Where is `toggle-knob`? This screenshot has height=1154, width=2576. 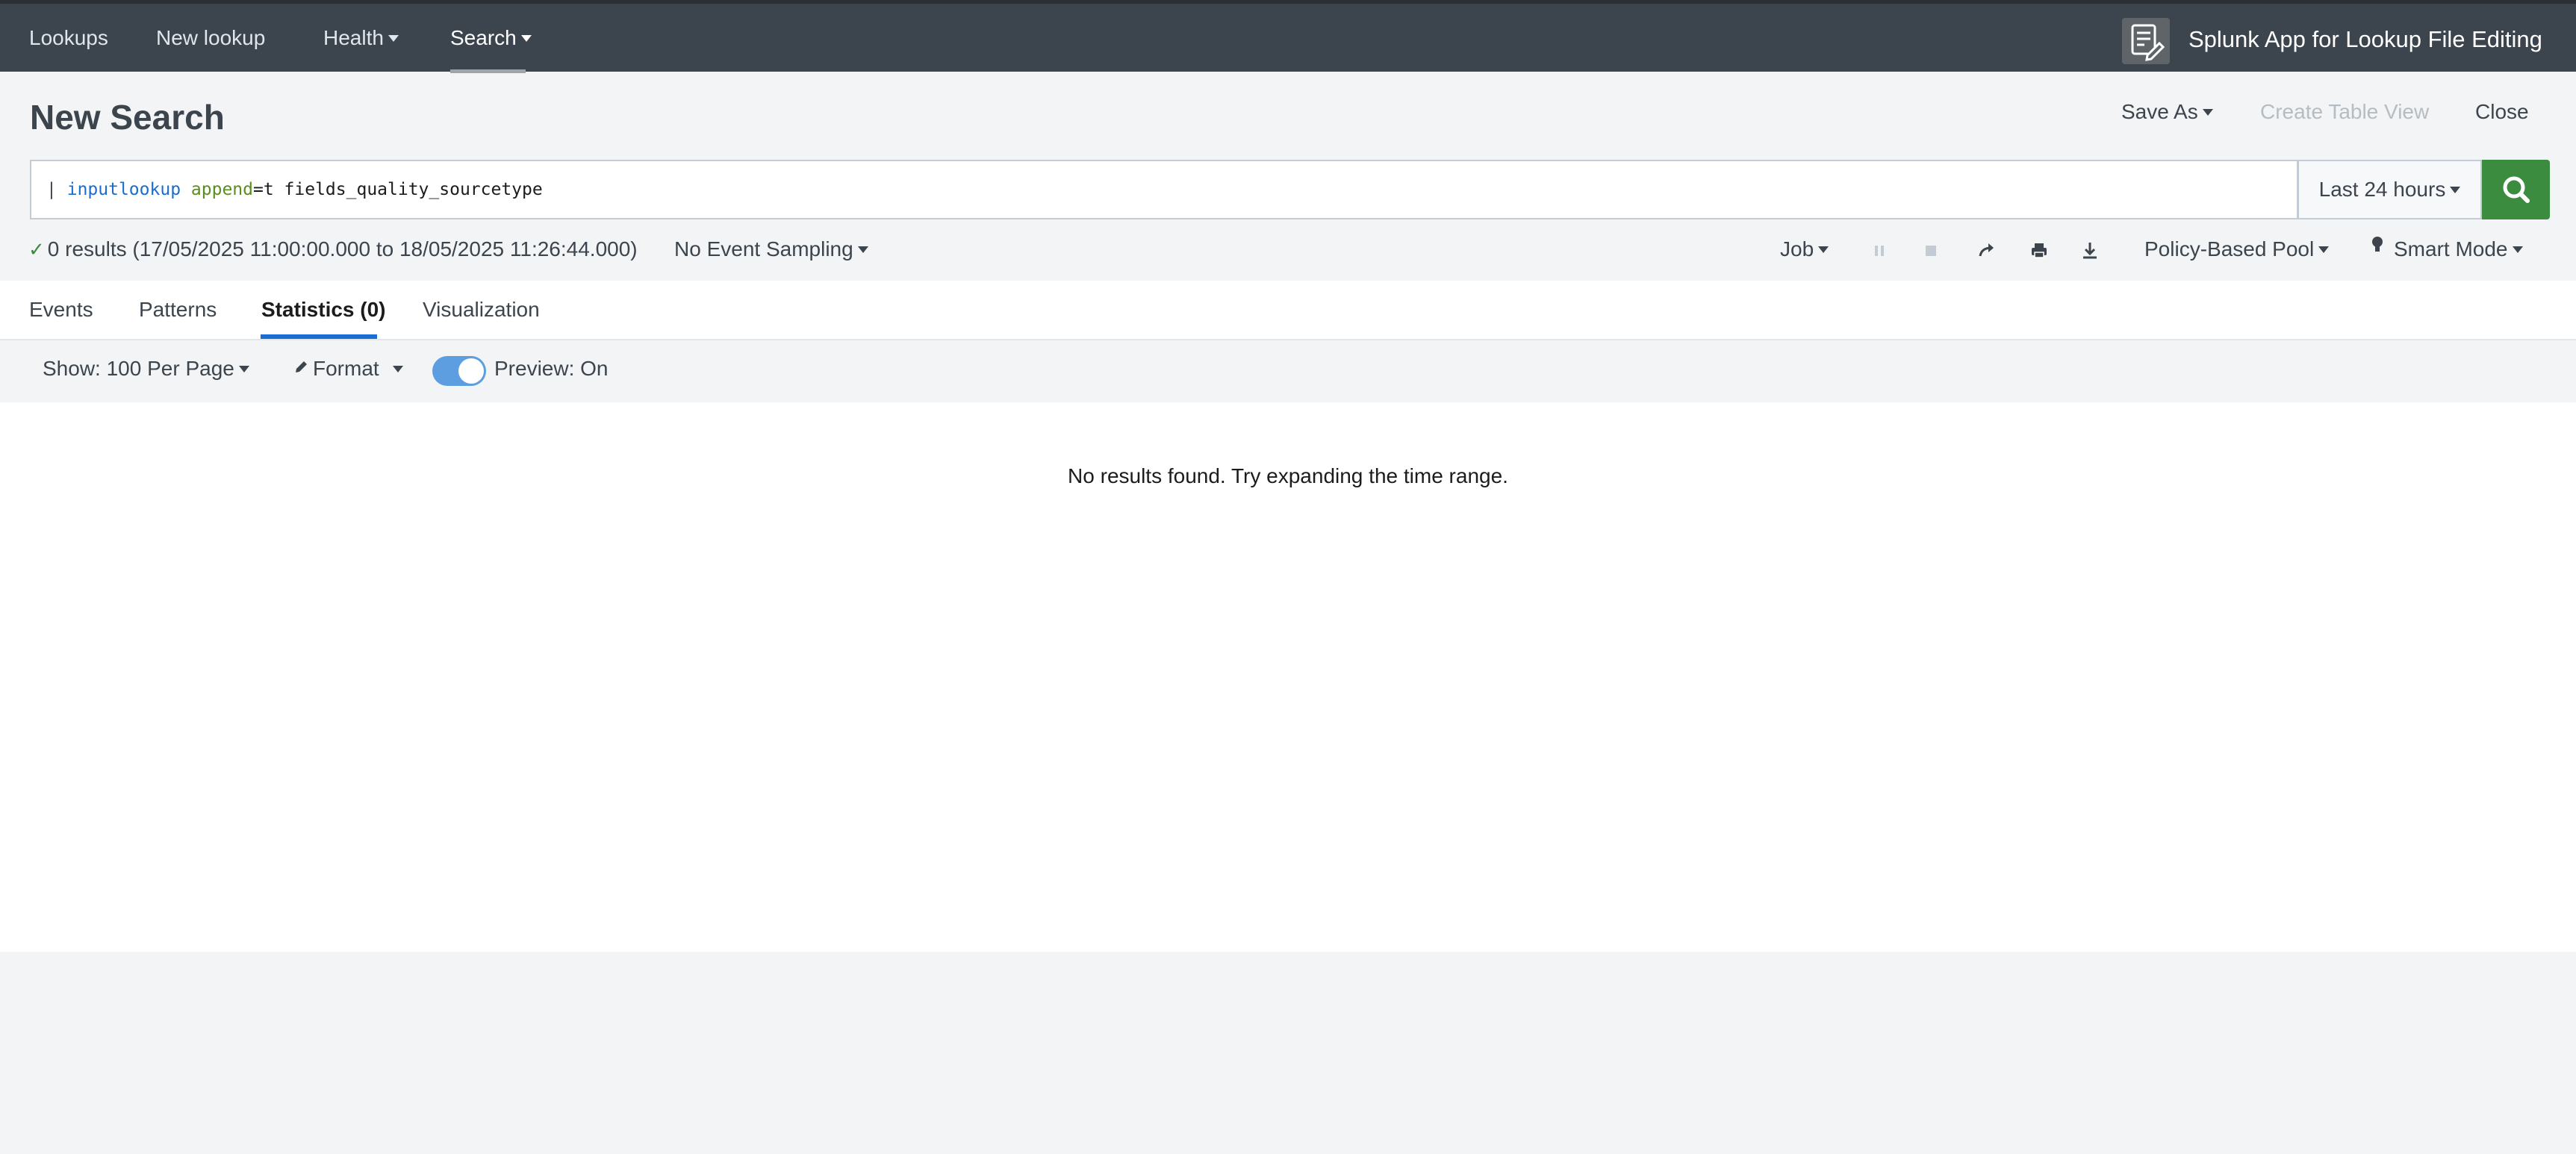 toggle-knob is located at coordinates (471, 371).